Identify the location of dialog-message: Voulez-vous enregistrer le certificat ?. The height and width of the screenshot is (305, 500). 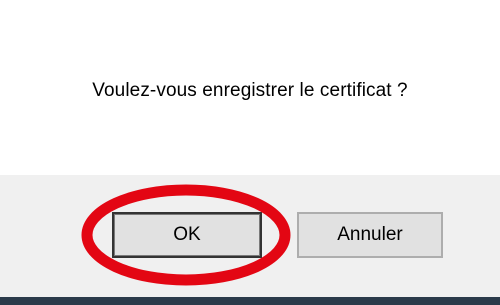
(250, 90).